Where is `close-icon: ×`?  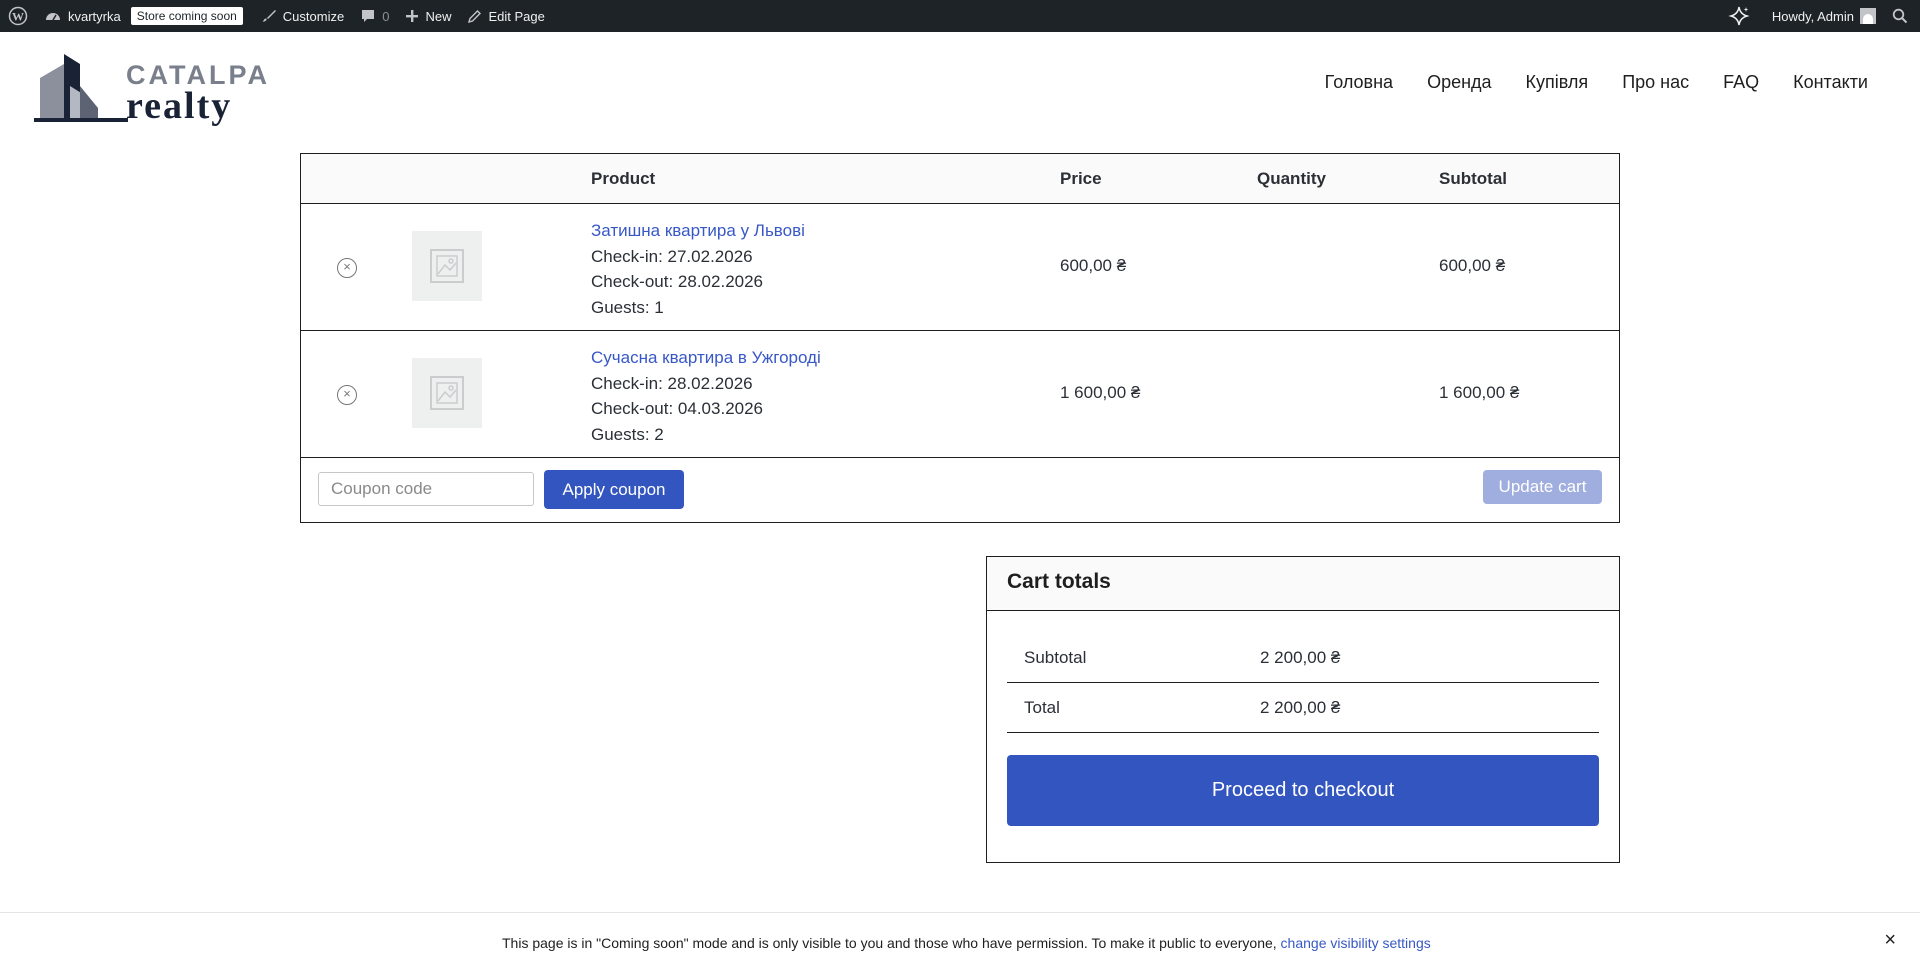
close-icon: × is located at coordinates (1890, 940).